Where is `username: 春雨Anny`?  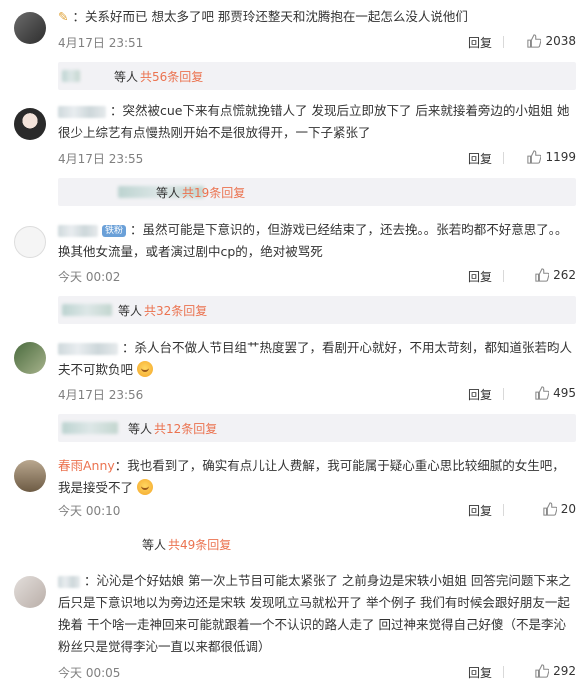 username: 春雨Anny is located at coordinates (86, 465).